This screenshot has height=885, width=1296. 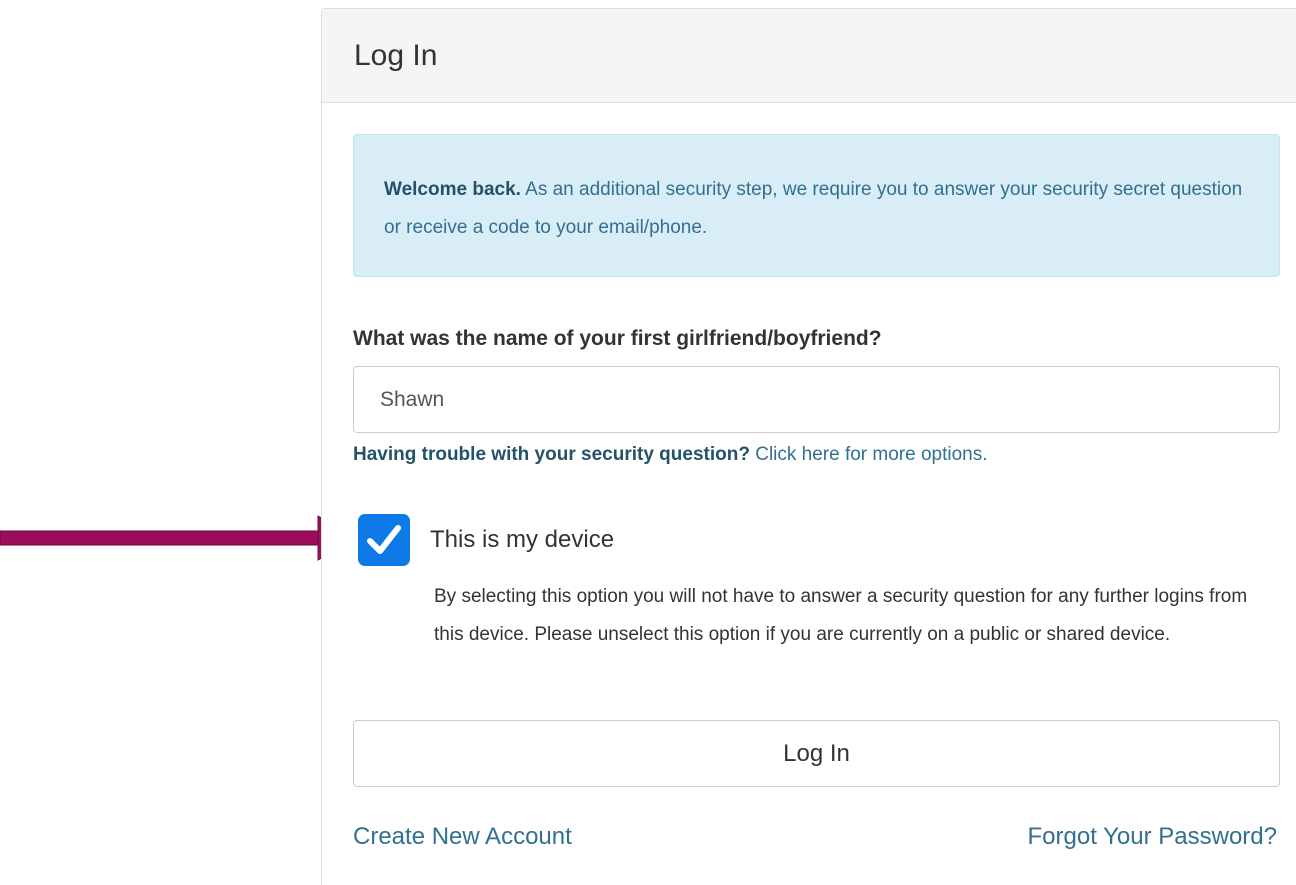 I want to click on alert-strong-text: Welcome back., so click(x=452, y=189).